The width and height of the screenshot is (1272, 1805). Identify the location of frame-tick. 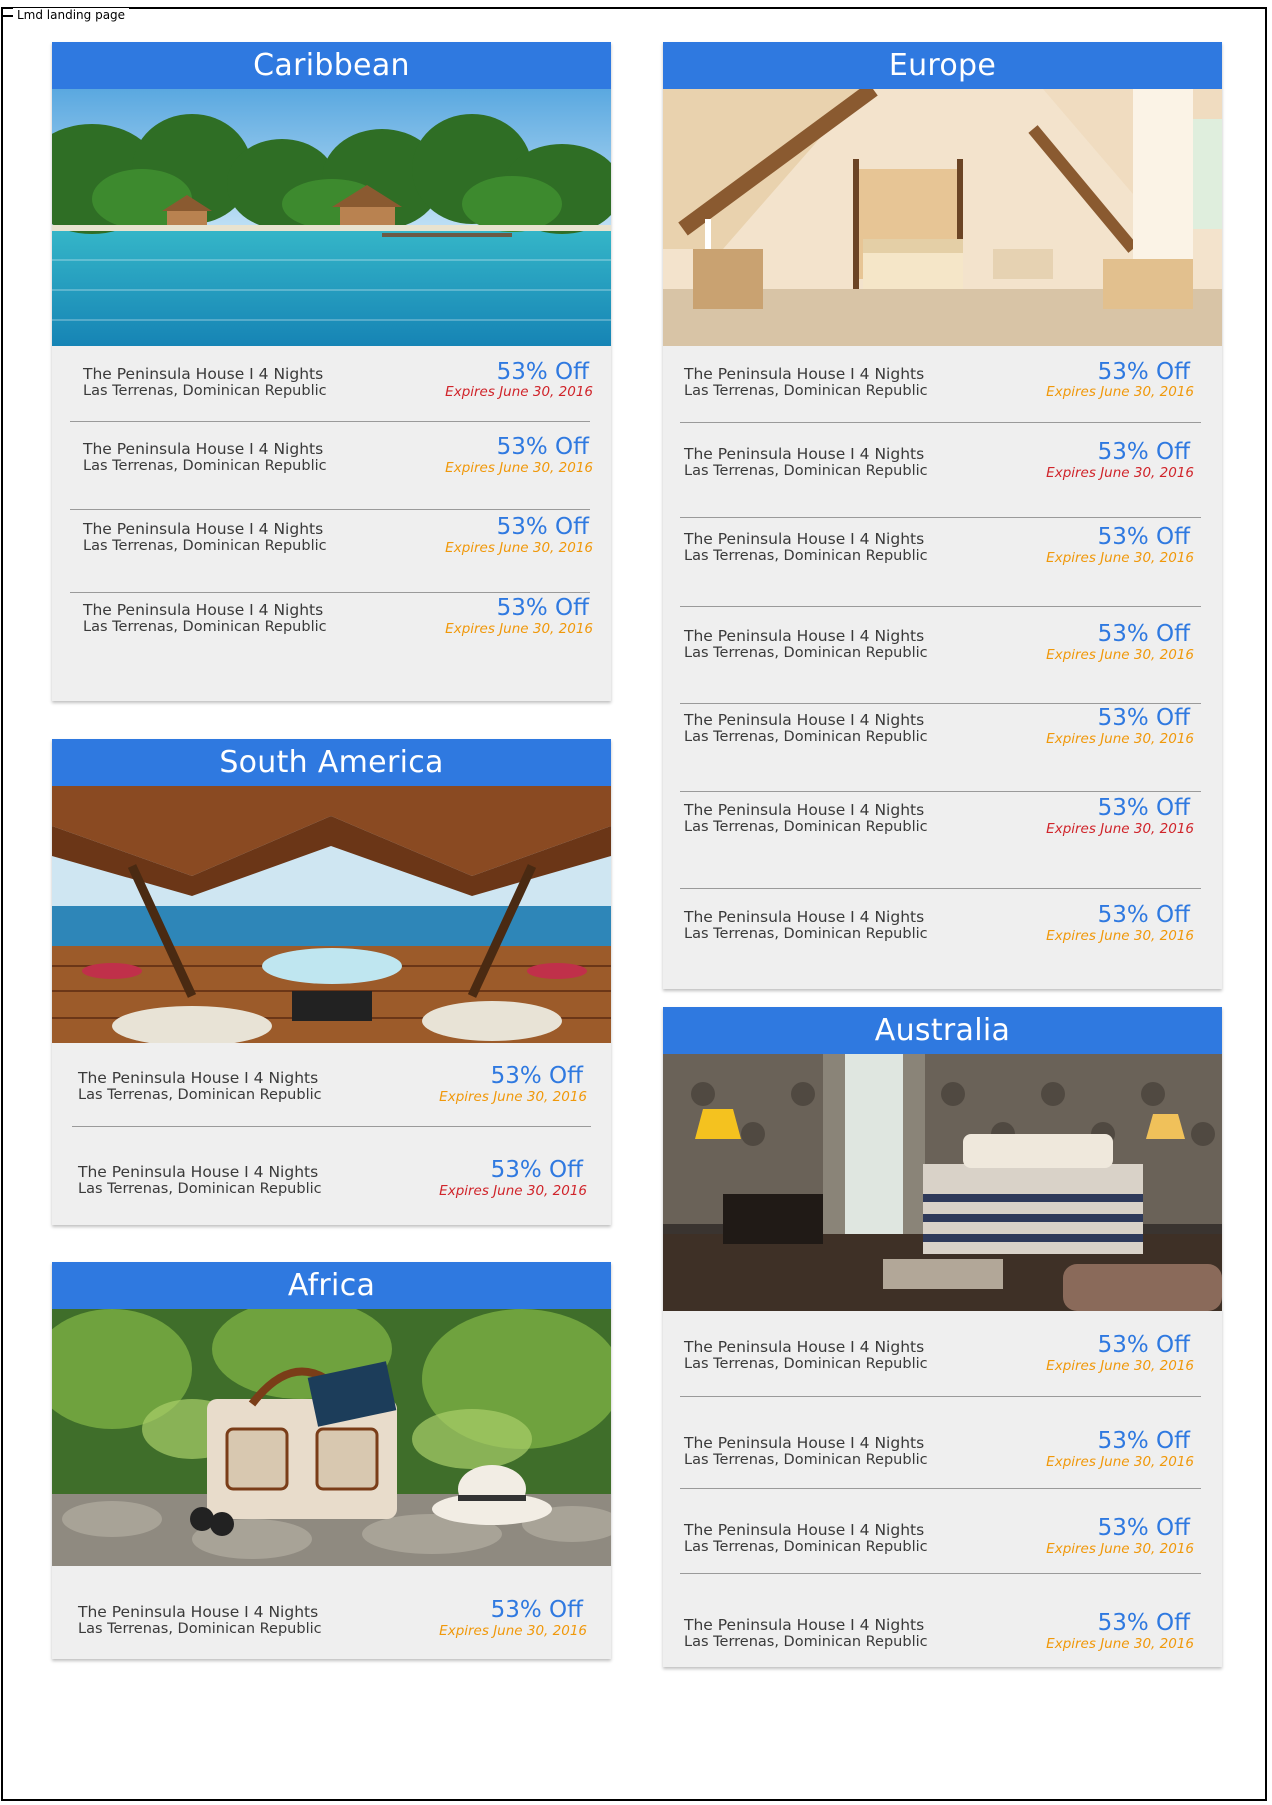
(8, 16).